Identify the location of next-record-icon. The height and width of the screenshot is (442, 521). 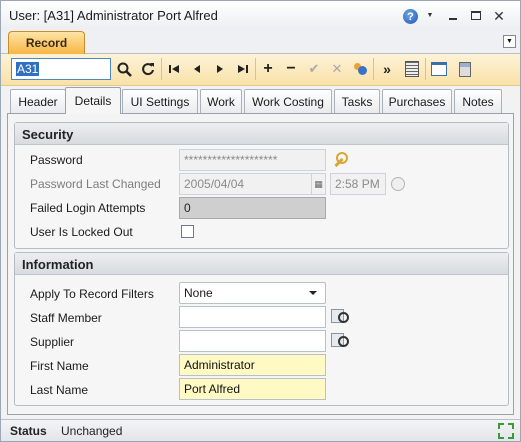
(220, 69).